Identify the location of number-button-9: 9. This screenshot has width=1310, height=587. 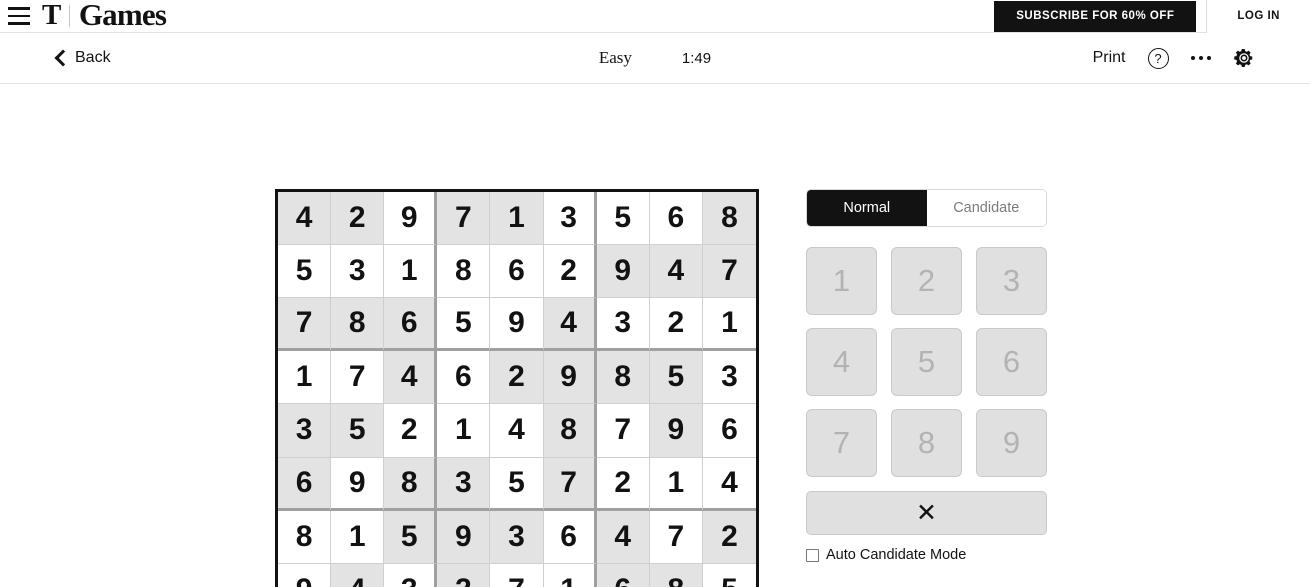
(1011, 443).